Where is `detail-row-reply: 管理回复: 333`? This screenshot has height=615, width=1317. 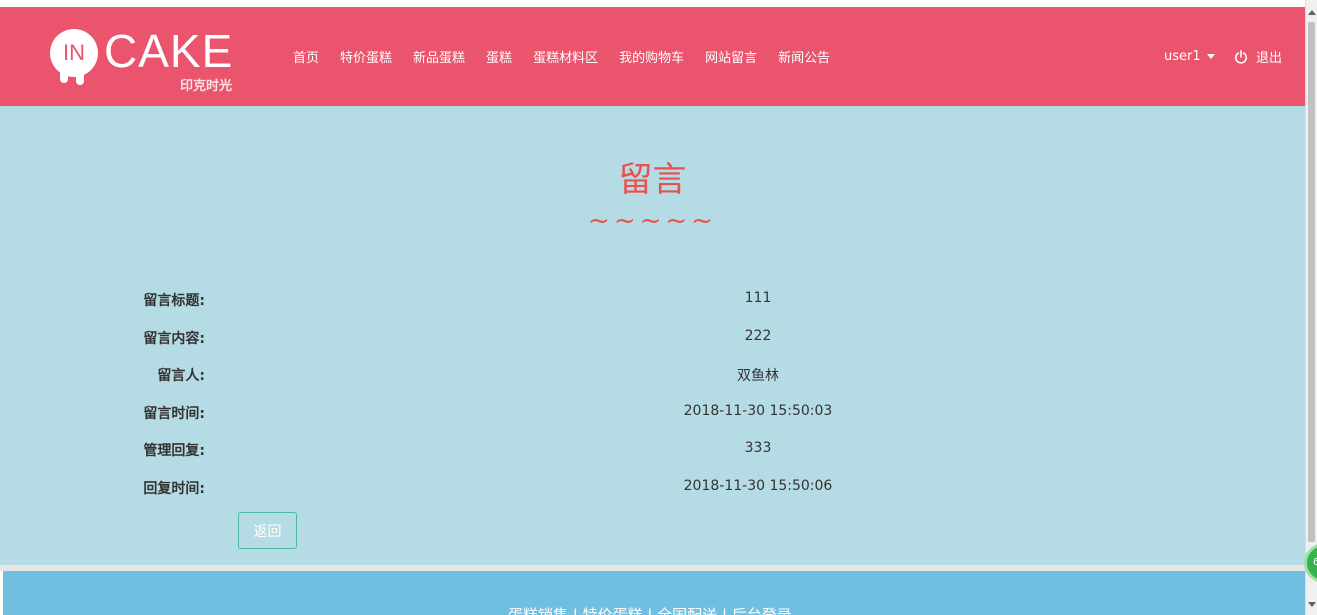
detail-row-reply: 管理回复: 333 is located at coordinates (652, 452).